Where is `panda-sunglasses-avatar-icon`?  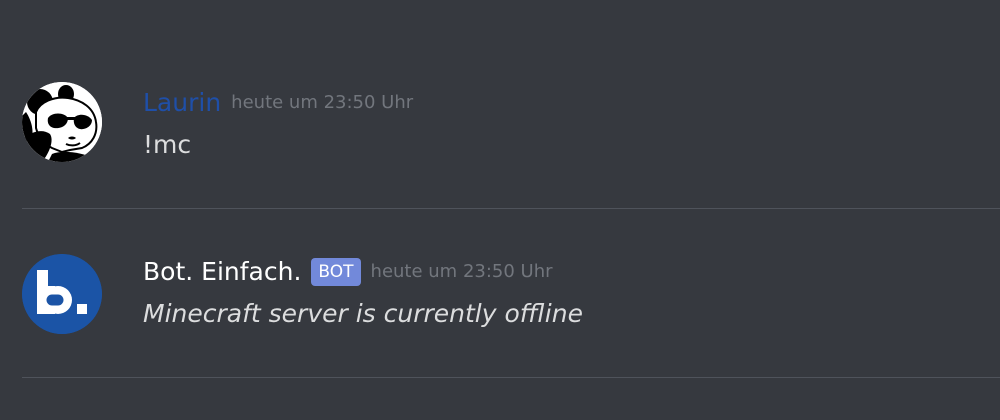
panda-sunglasses-avatar-icon is located at coordinates (62, 122).